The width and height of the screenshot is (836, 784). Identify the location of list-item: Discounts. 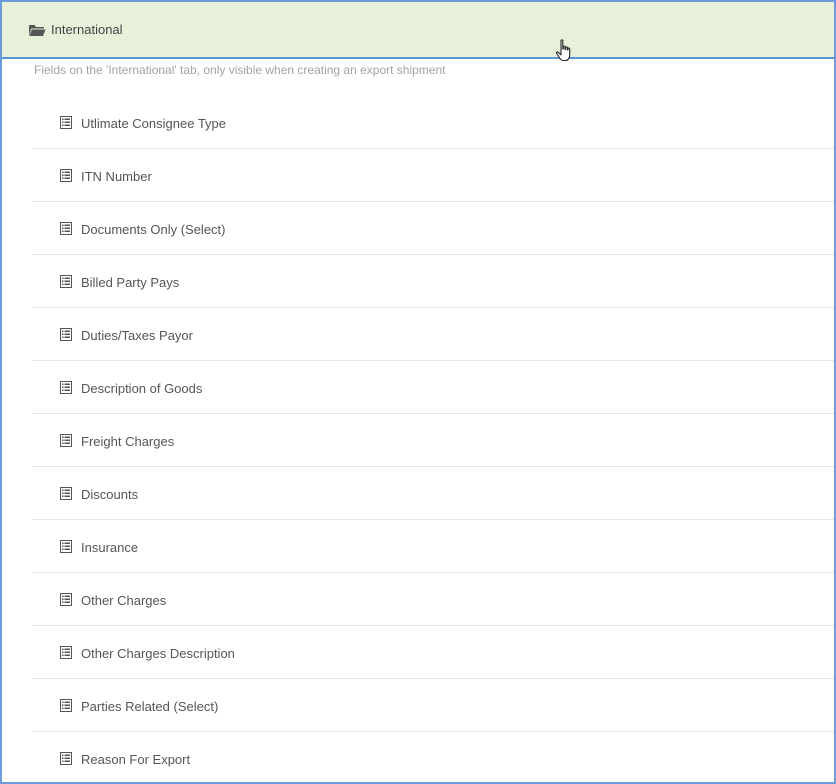
(433, 493).